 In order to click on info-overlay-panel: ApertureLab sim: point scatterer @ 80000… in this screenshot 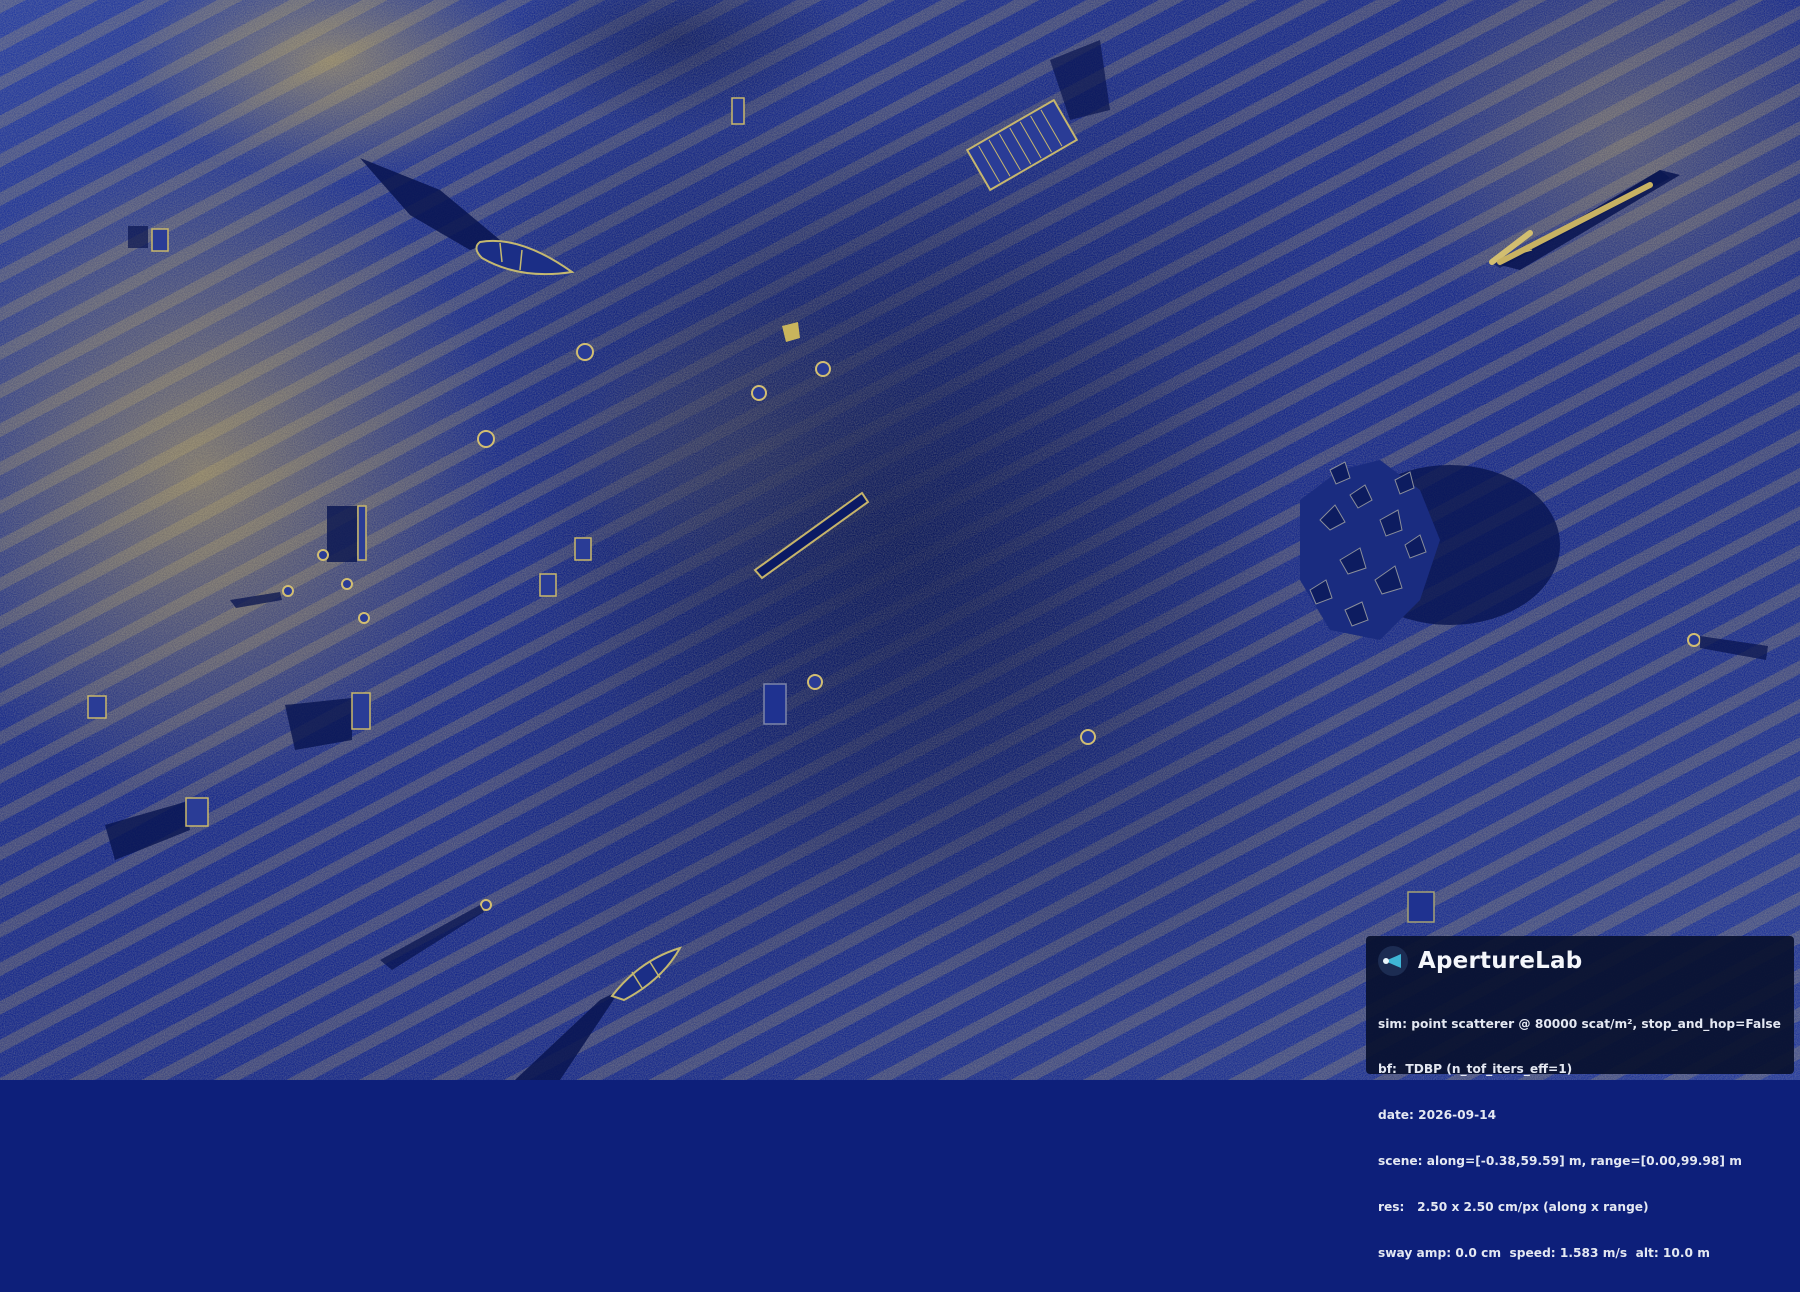, I will do `click(1580, 1098)`.